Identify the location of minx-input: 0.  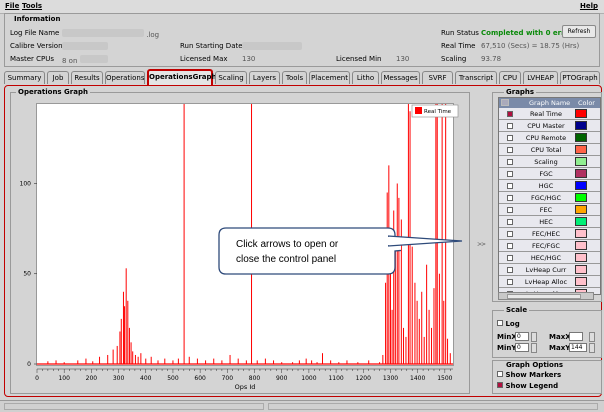
(522, 336).